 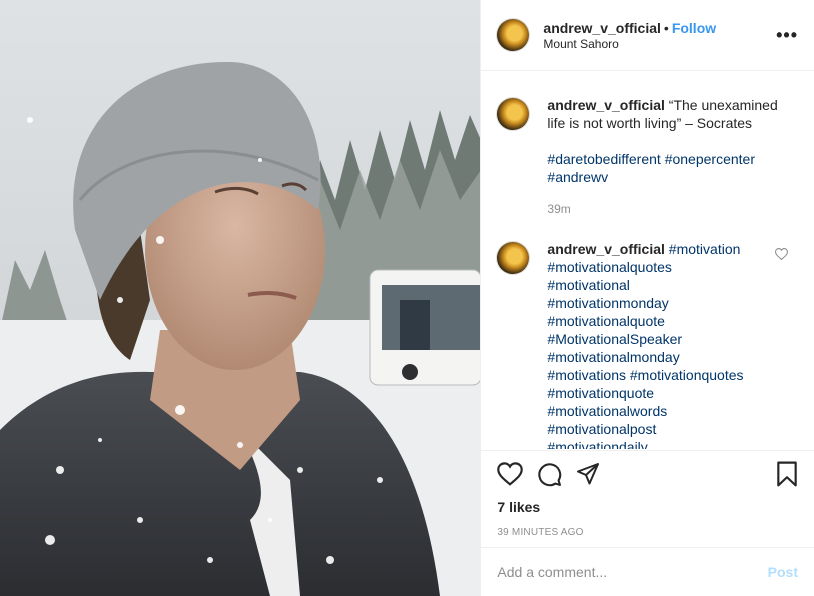 What do you see at coordinates (647, 507) in the screenshot?
I see `likes-count: 7 likes` at bounding box center [647, 507].